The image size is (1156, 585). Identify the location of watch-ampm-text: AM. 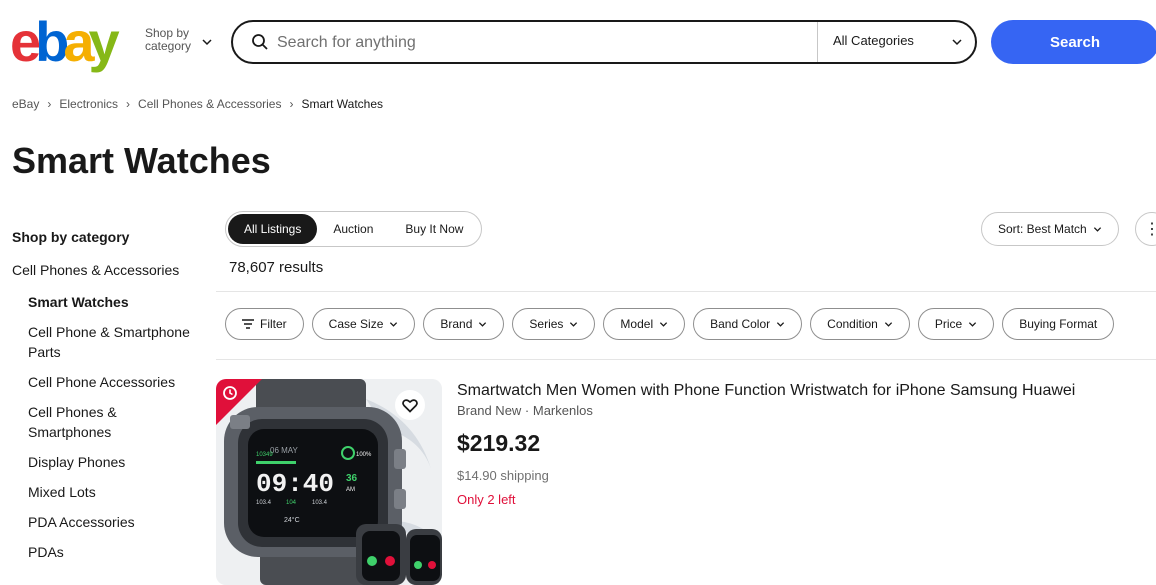
(350, 490).